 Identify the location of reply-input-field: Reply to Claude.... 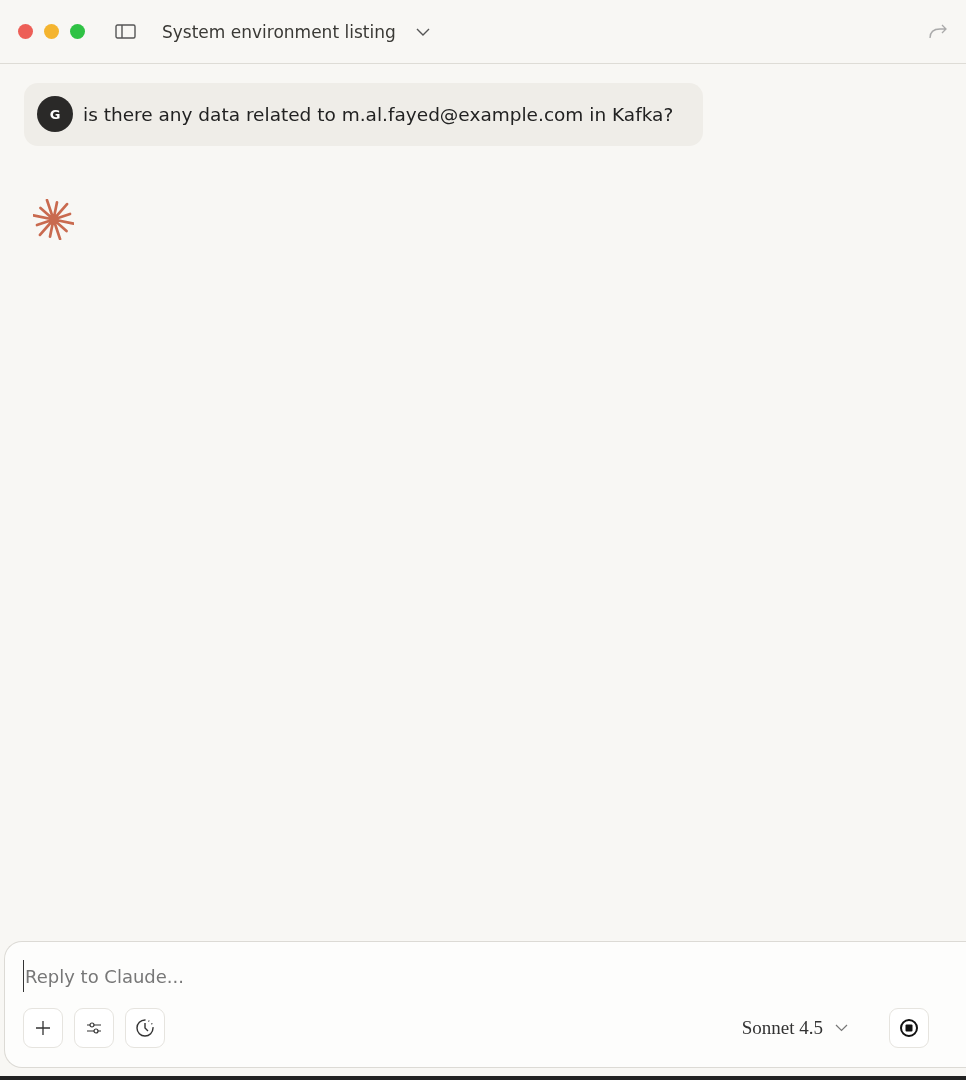
(485, 976).